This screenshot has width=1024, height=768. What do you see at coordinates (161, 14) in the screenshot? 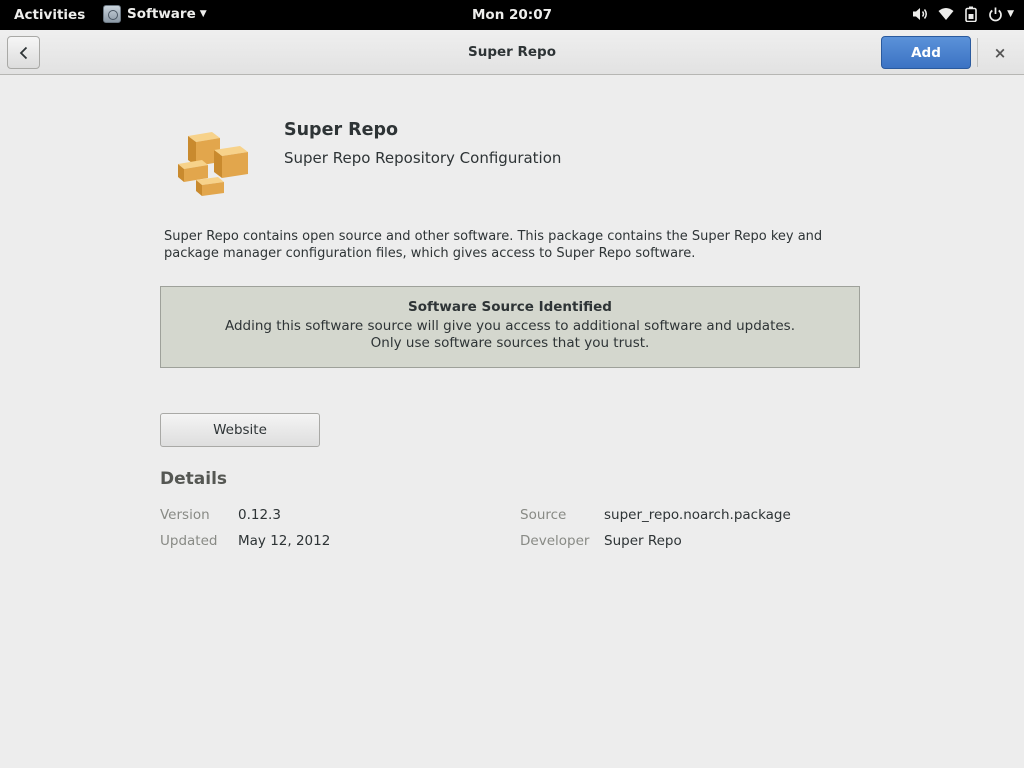
I see `app-menu-label: Software` at bounding box center [161, 14].